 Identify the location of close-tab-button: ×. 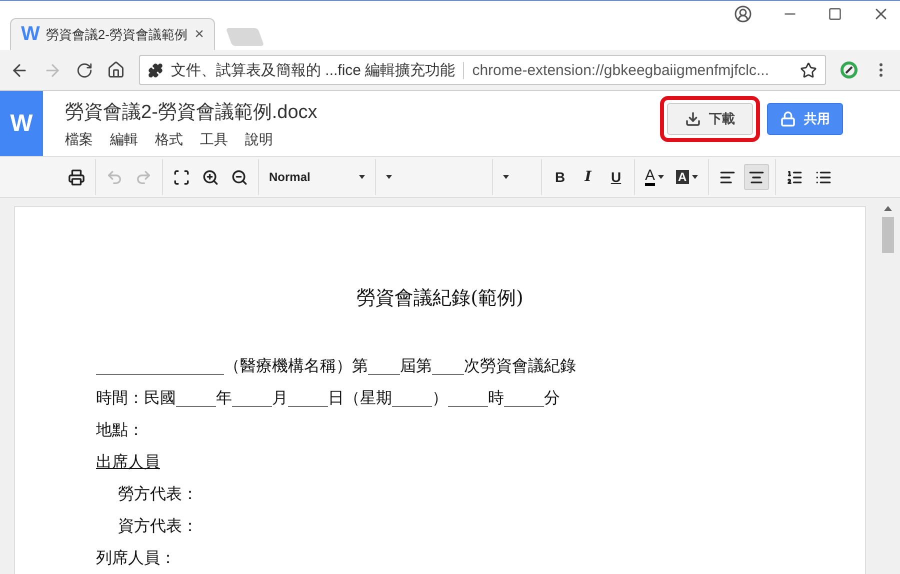
(199, 35).